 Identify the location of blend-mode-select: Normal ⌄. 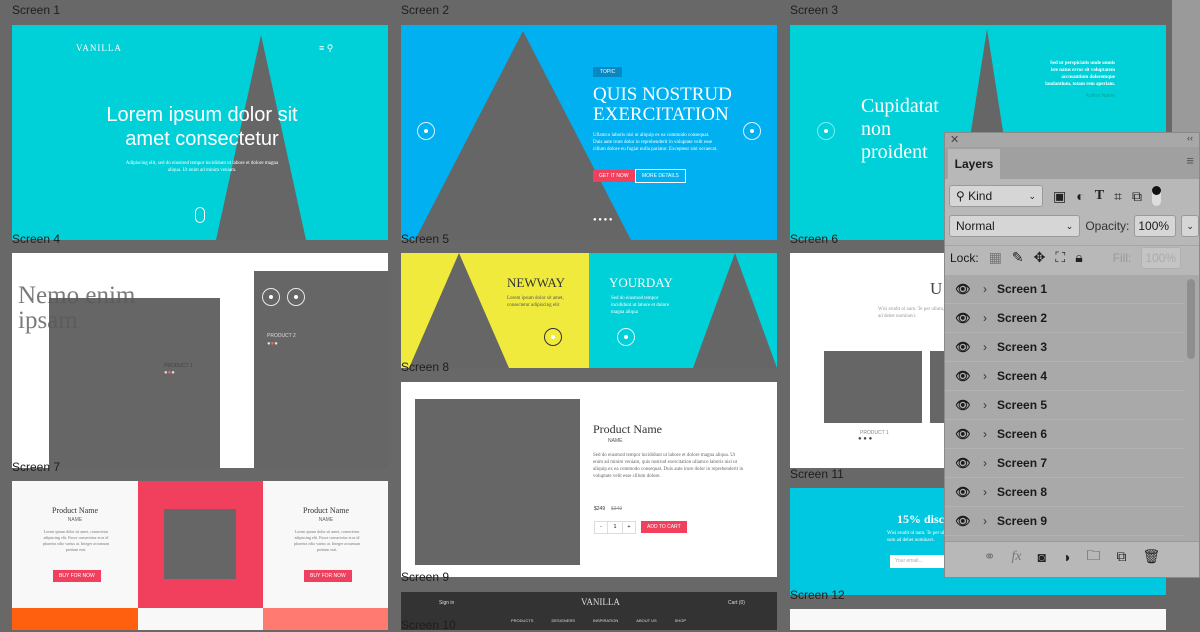
(1015, 226).